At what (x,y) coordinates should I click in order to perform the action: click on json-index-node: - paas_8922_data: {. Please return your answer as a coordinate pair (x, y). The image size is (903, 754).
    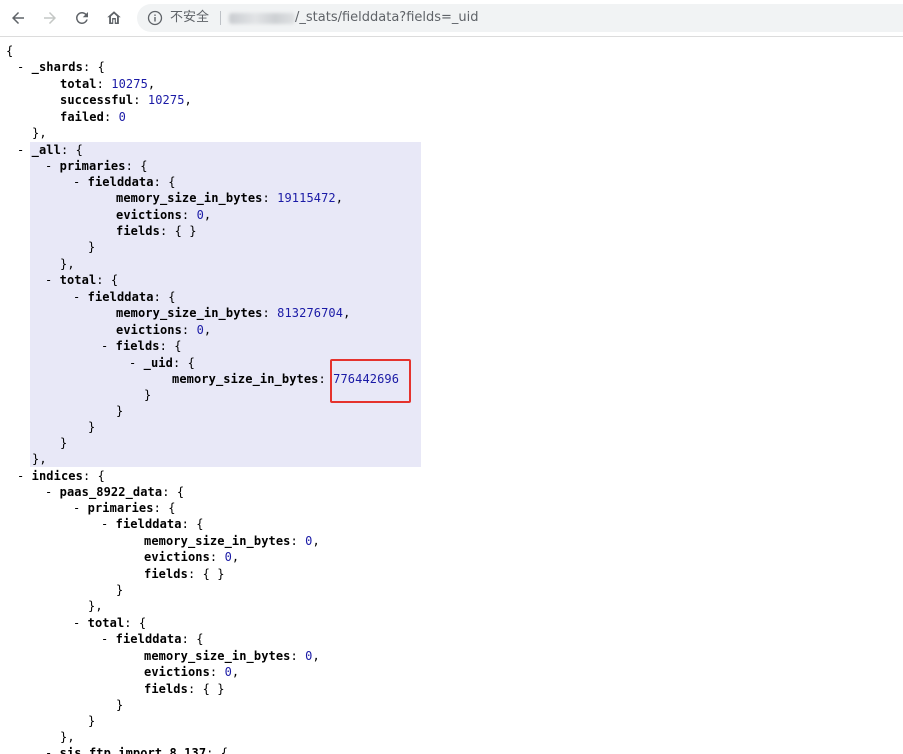
    Looking at the image, I should click on (115, 492).